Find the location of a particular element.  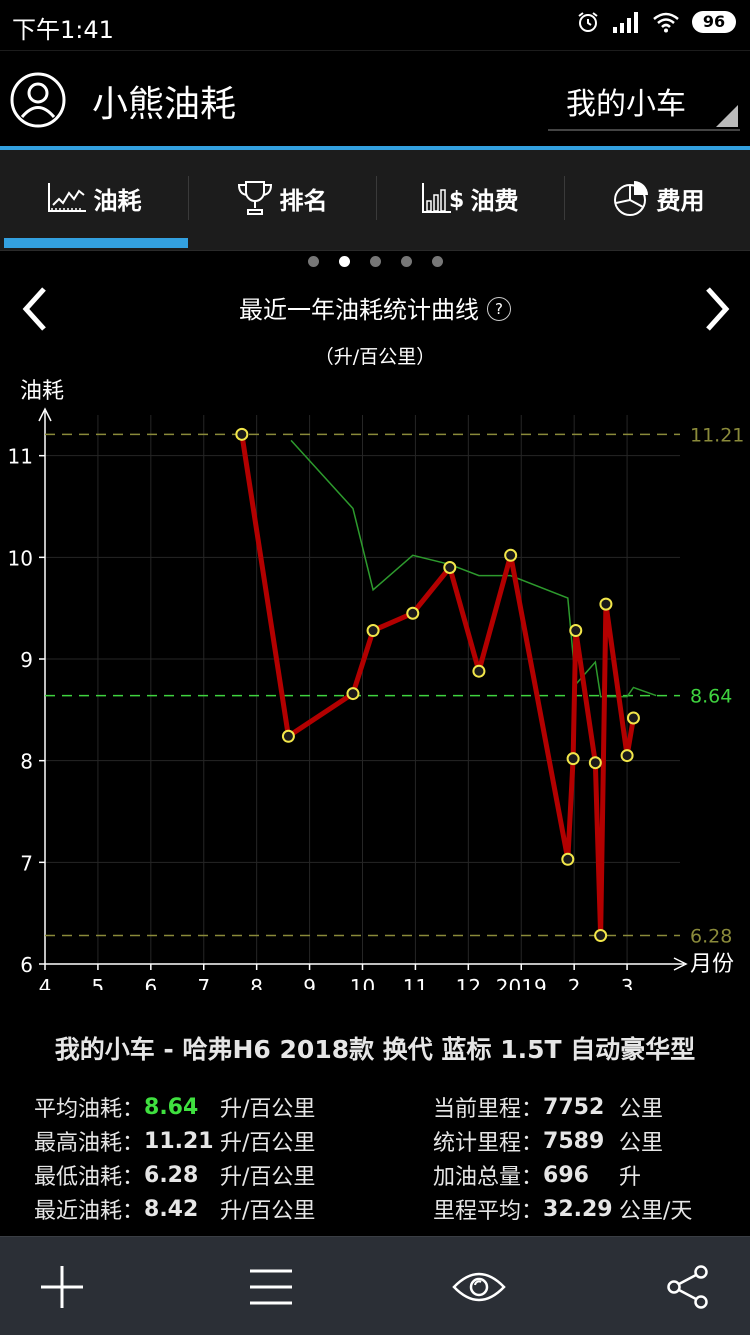

stat-value: 8.42 is located at coordinates (171, 1209).